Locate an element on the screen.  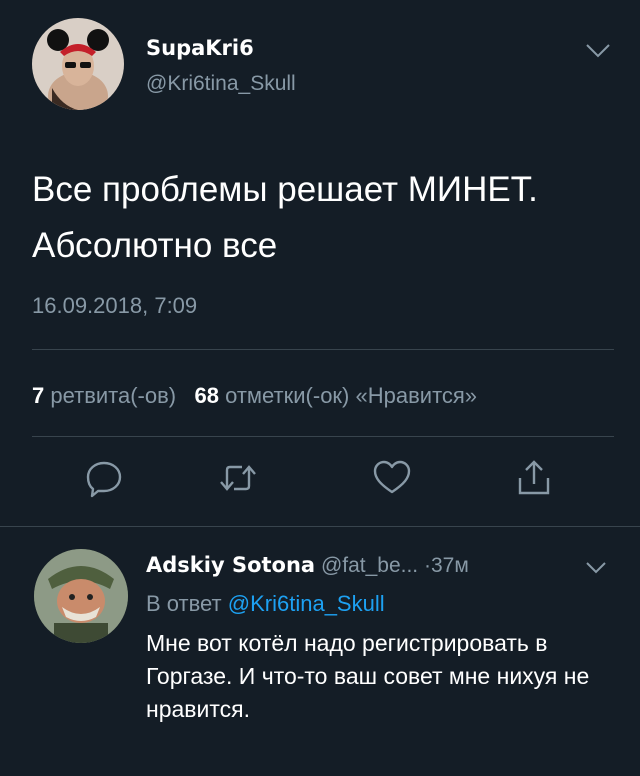
tweet-text: Все проблемы решает МИНЕТ. Абсолютно все is located at coordinates (285, 217).